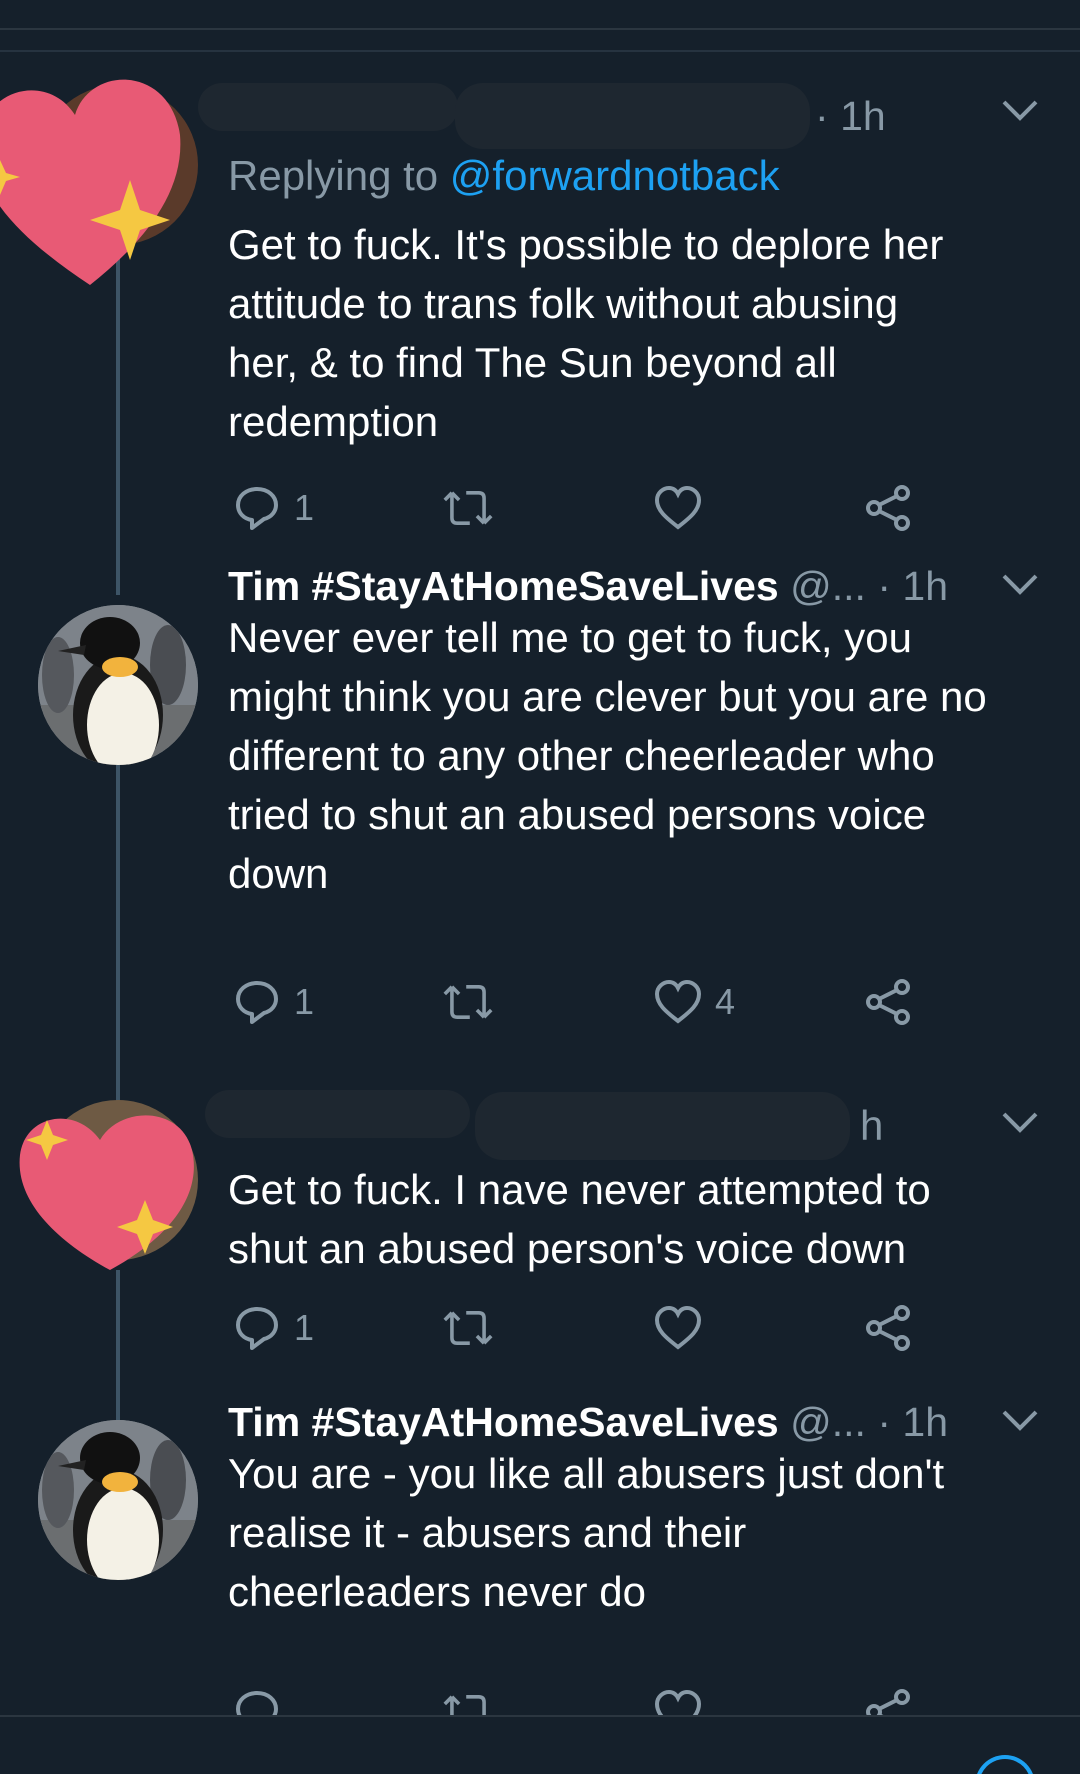 The width and height of the screenshot is (1080, 1774). I want to click on action-bar, so click(598, 1698).